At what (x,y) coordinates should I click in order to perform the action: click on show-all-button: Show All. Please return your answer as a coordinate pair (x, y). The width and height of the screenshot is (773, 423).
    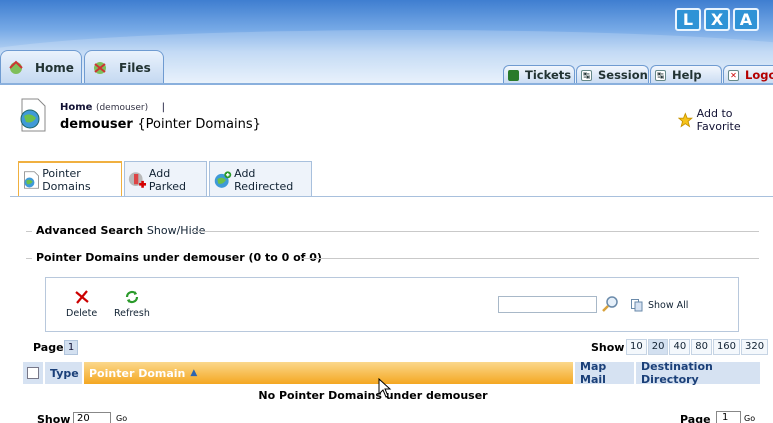
    Looking at the image, I should click on (659, 305).